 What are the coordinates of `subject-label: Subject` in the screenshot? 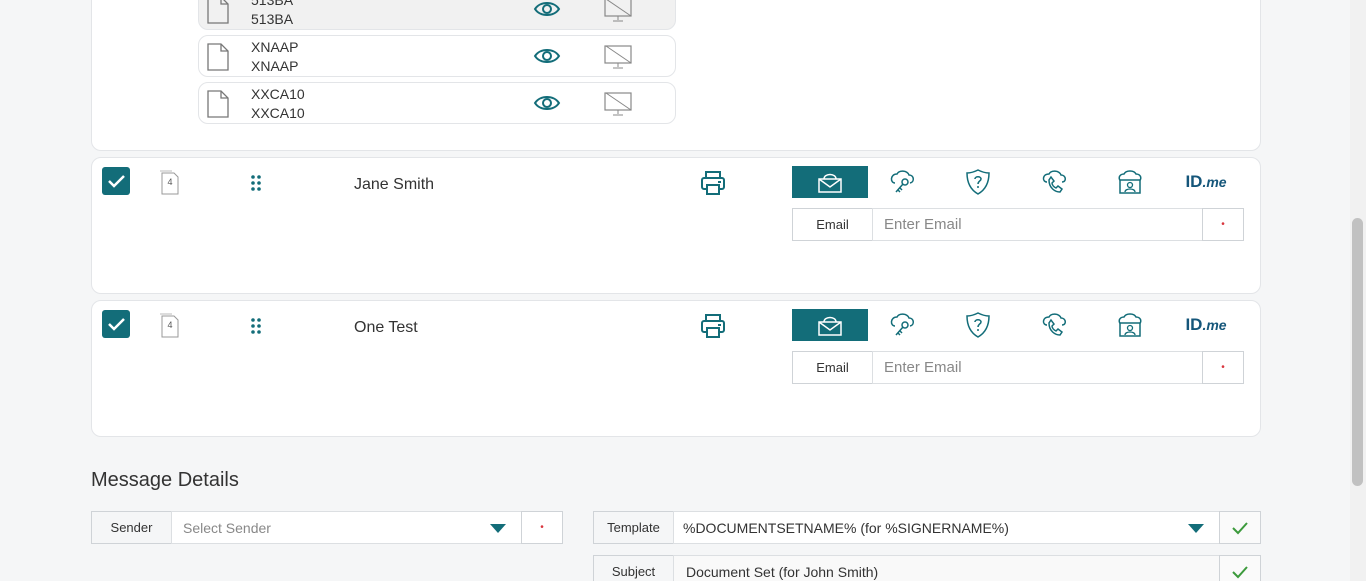 It's located at (633, 568).